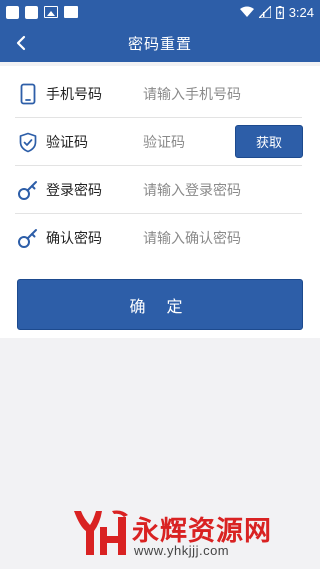  What do you see at coordinates (192, 238) in the screenshot?
I see `confirm-password-input: 请输入确认密码` at bounding box center [192, 238].